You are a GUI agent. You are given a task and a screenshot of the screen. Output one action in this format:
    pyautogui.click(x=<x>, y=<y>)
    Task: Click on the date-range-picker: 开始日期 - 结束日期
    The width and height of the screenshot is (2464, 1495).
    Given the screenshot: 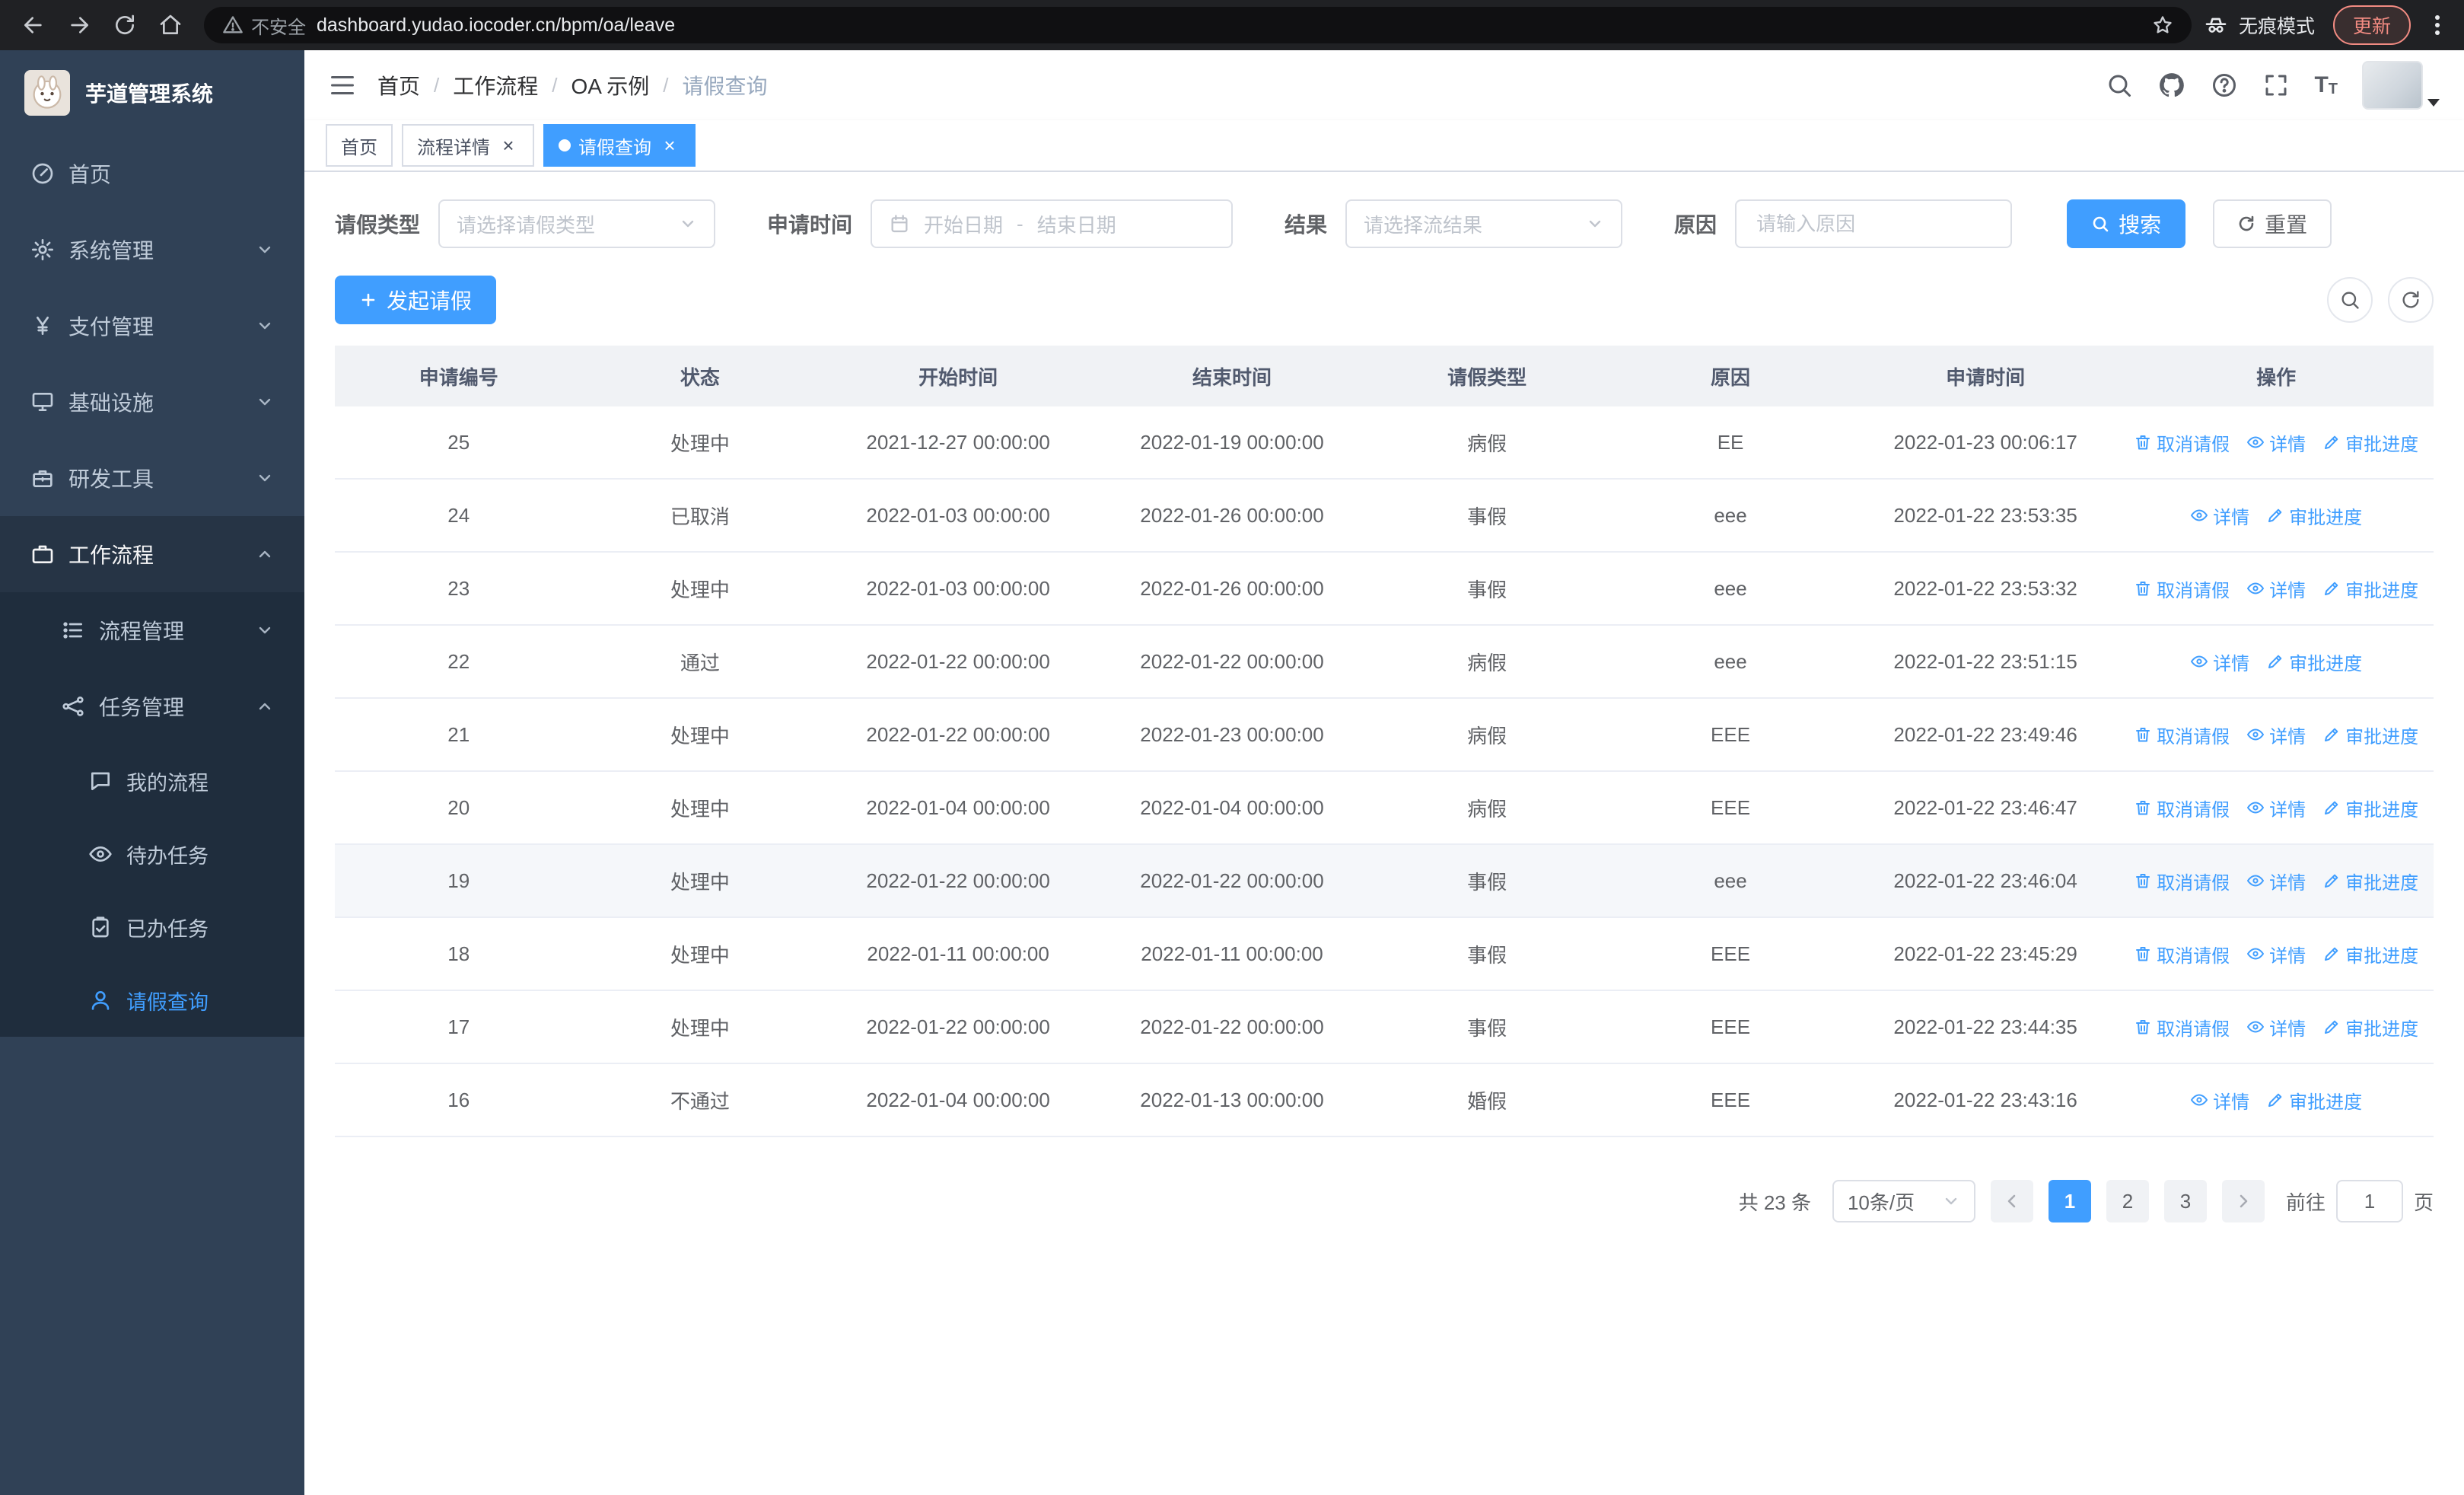 What is the action you would take?
    pyautogui.click(x=1052, y=223)
    